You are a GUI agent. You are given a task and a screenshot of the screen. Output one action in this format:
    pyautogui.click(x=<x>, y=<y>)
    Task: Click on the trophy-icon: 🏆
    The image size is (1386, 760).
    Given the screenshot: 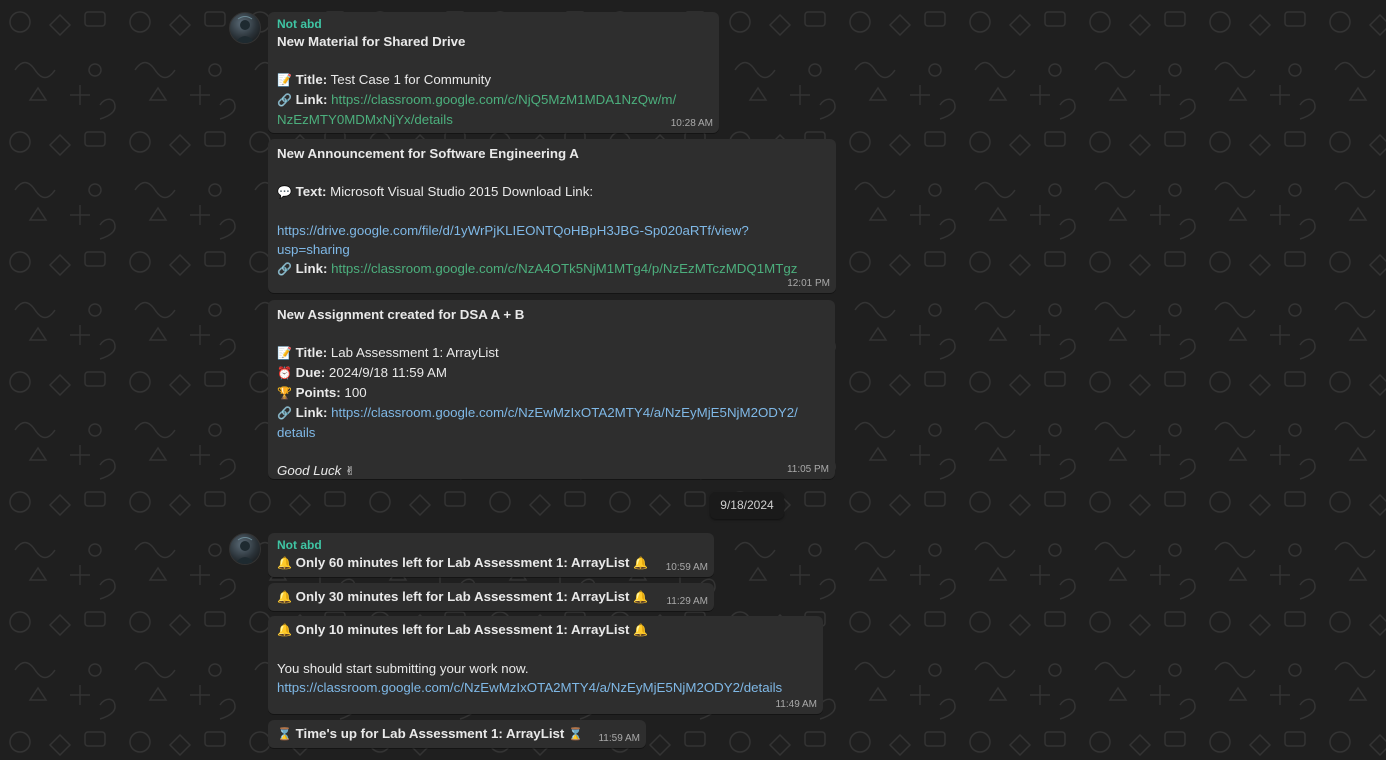 What is the action you would take?
    pyautogui.click(x=284, y=393)
    